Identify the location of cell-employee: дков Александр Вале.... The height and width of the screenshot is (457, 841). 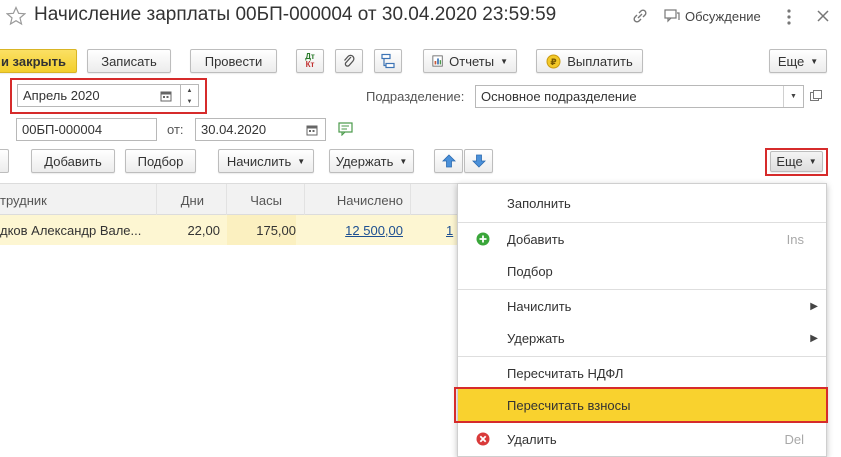
(71, 230).